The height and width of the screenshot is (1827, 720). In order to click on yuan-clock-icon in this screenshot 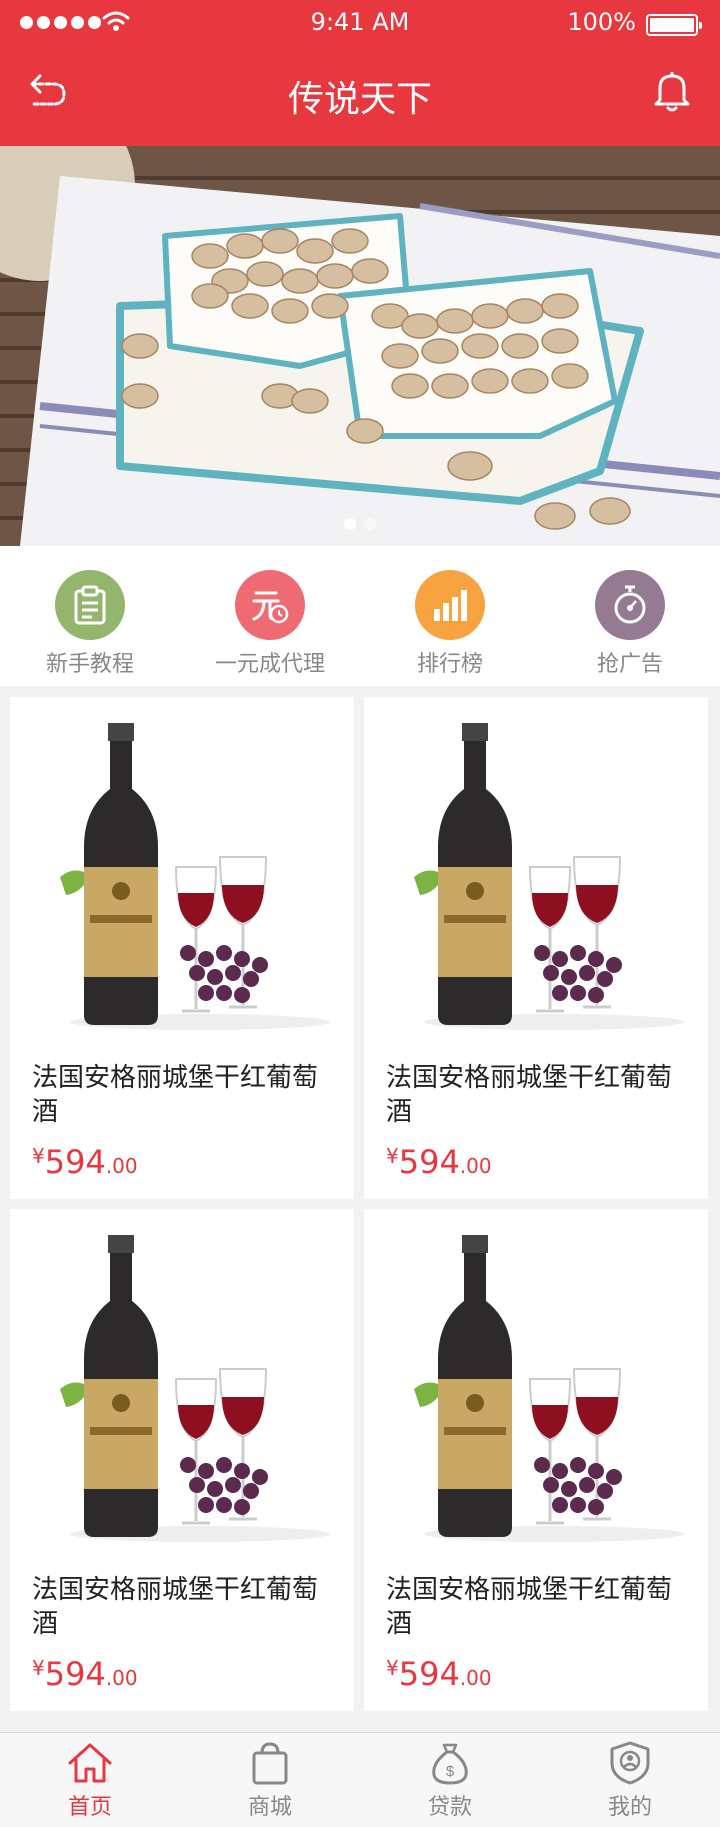, I will do `click(270, 605)`.